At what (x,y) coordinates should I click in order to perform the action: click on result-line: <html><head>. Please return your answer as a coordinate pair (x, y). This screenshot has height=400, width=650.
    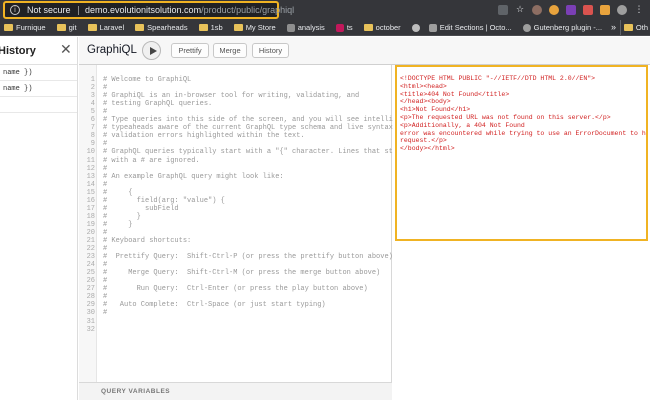
    Looking at the image, I should click on (423, 86).